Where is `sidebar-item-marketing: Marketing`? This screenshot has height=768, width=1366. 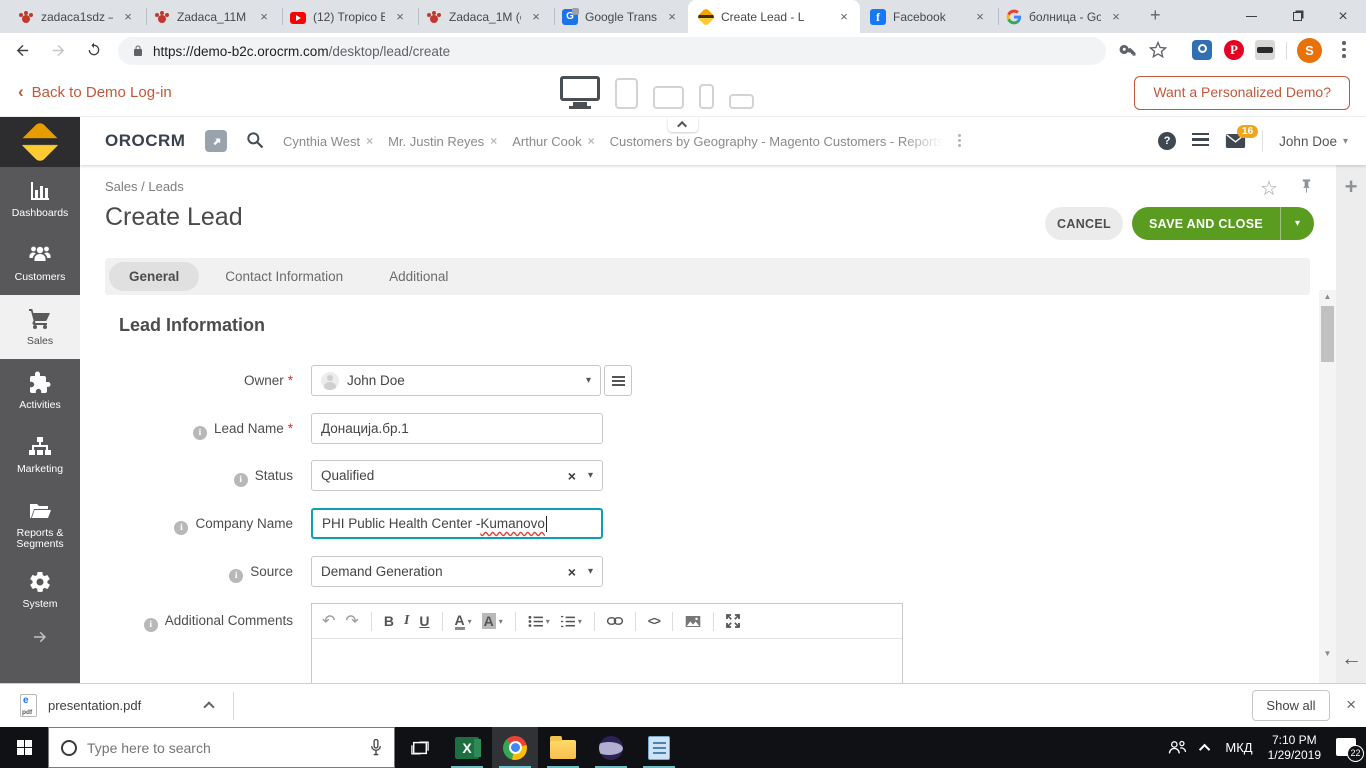 sidebar-item-marketing: Marketing is located at coordinates (40, 455).